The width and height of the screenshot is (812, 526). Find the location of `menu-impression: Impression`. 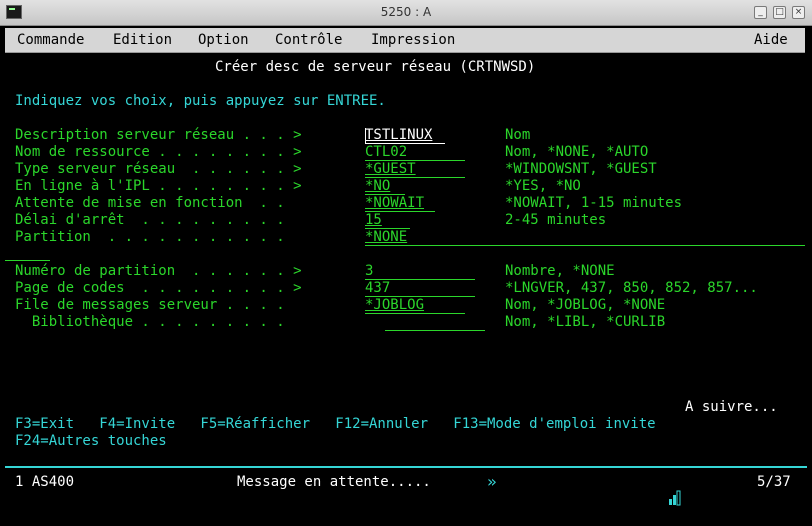

menu-impression: Impression is located at coordinates (413, 40).